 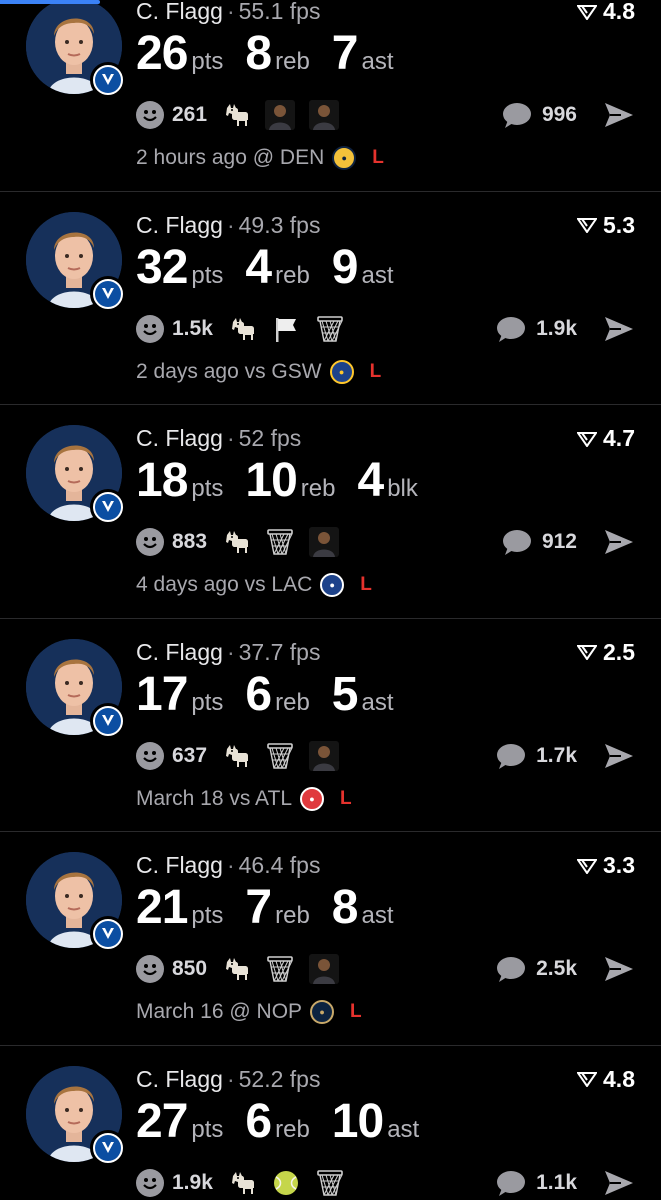 What do you see at coordinates (179, 54) in the screenshot?
I see `stat-0: 26 pts` at bounding box center [179, 54].